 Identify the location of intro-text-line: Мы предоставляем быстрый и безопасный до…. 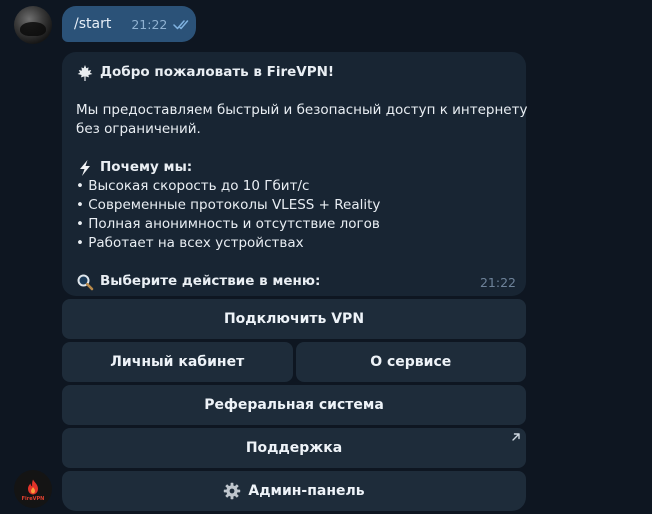
(302, 110).